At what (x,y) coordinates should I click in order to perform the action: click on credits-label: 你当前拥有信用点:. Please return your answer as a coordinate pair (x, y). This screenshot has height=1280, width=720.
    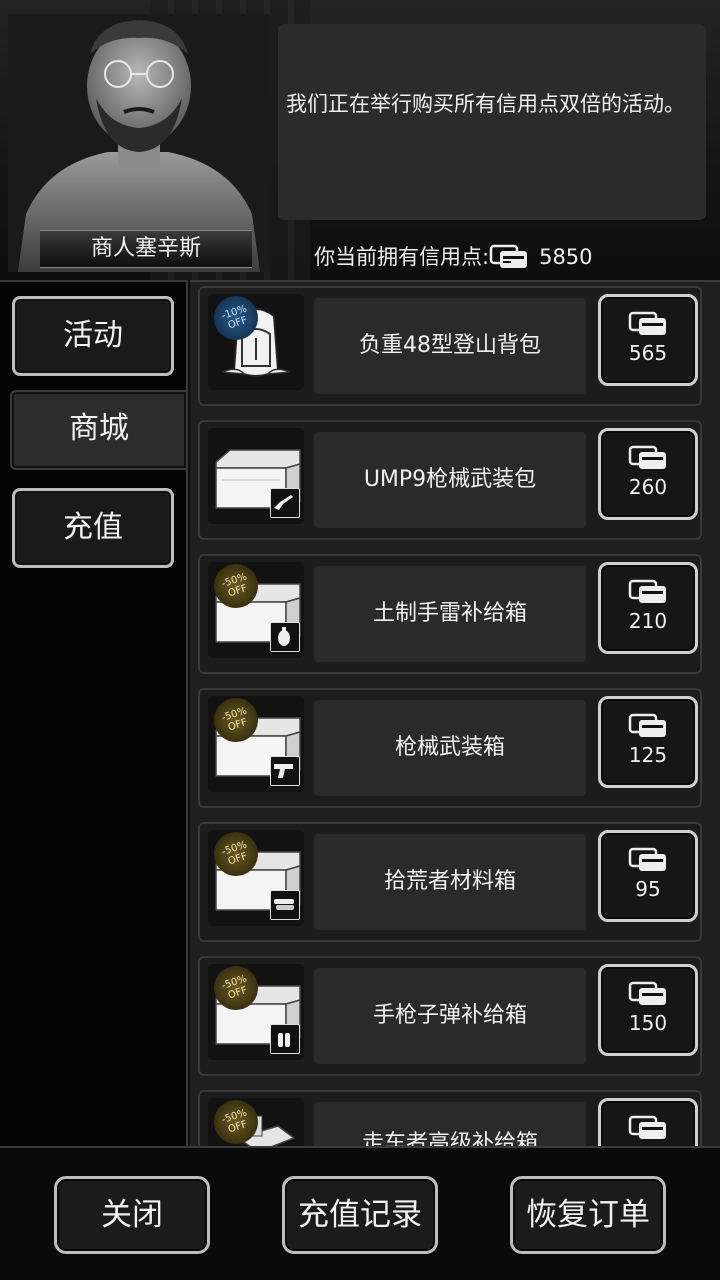
    Looking at the image, I should click on (402, 257).